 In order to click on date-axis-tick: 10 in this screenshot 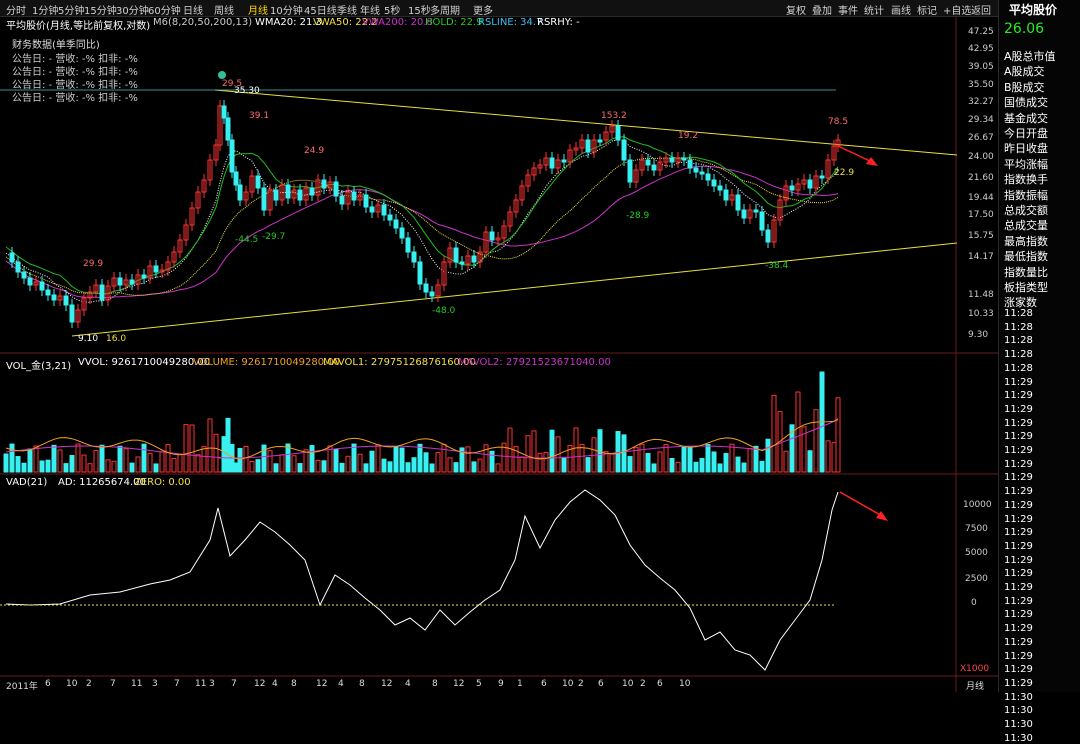, I will do `click(72, 684)`.